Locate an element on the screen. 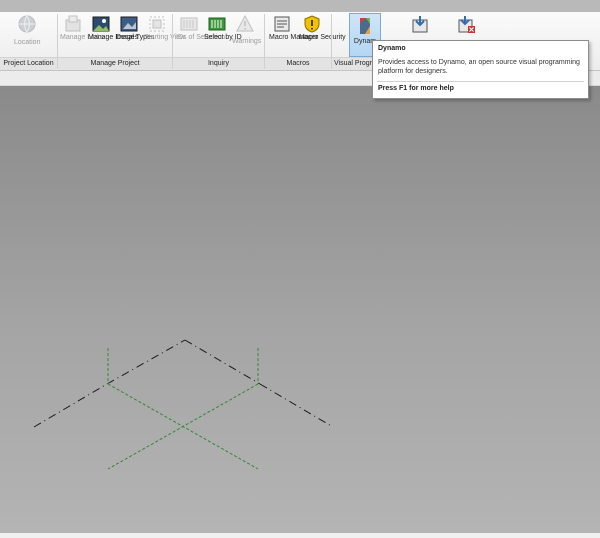 This screenshot has height=538, width=600. macro-manager-icon is located at coordinates (282, 24).